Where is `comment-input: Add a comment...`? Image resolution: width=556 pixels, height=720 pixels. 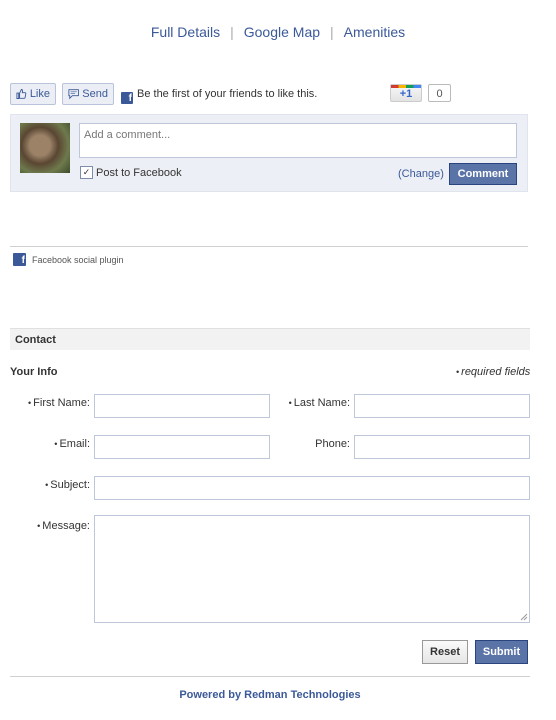 comment-input: Add a comment... is located at coordinates (298, 140).